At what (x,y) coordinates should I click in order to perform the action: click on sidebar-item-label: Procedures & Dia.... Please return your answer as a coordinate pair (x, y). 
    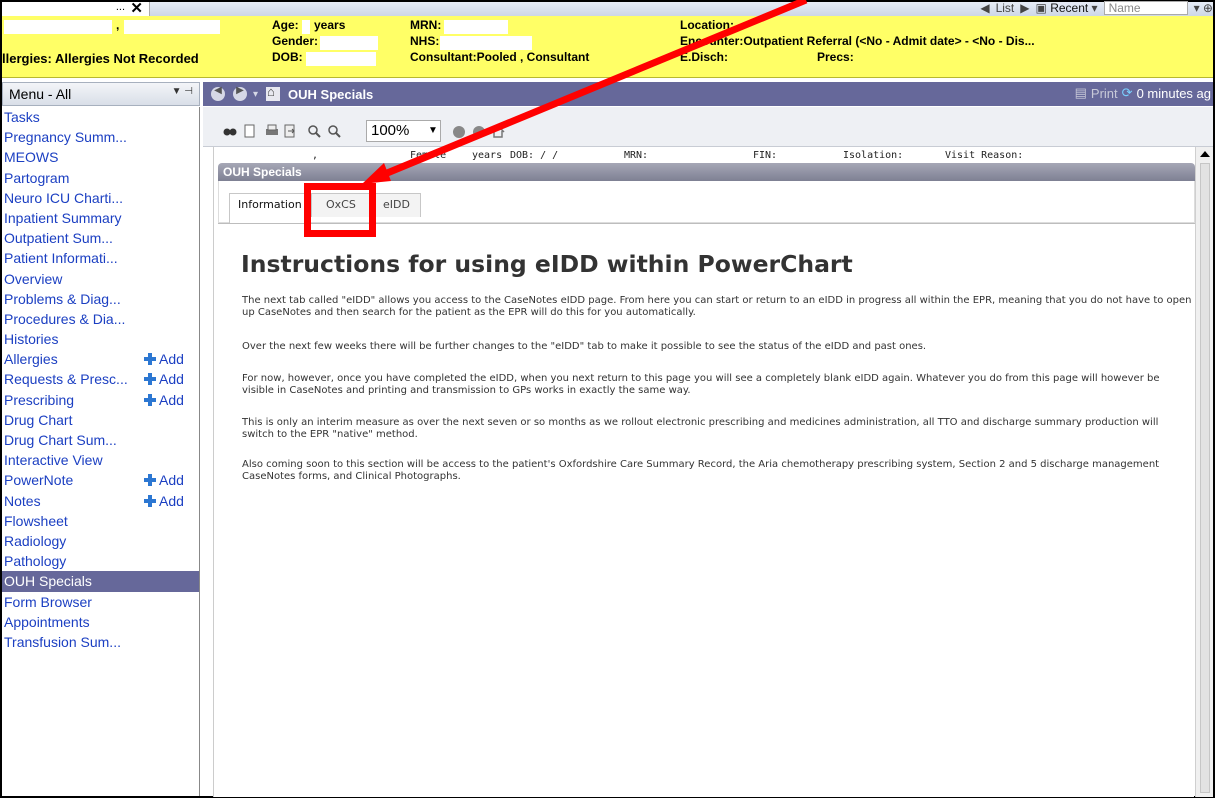
    Looking at the image, I should click on (65, 318).